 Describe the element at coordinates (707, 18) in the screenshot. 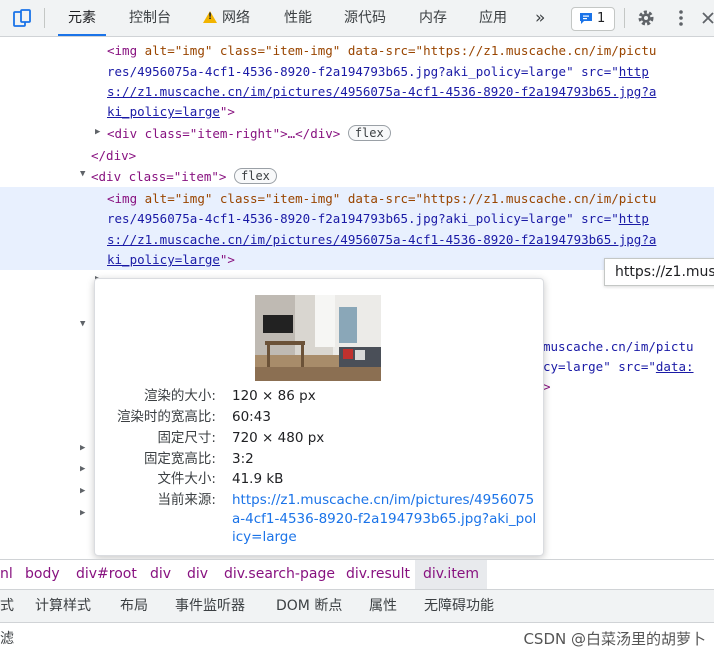

I see `close-devtools-icon` at that location.